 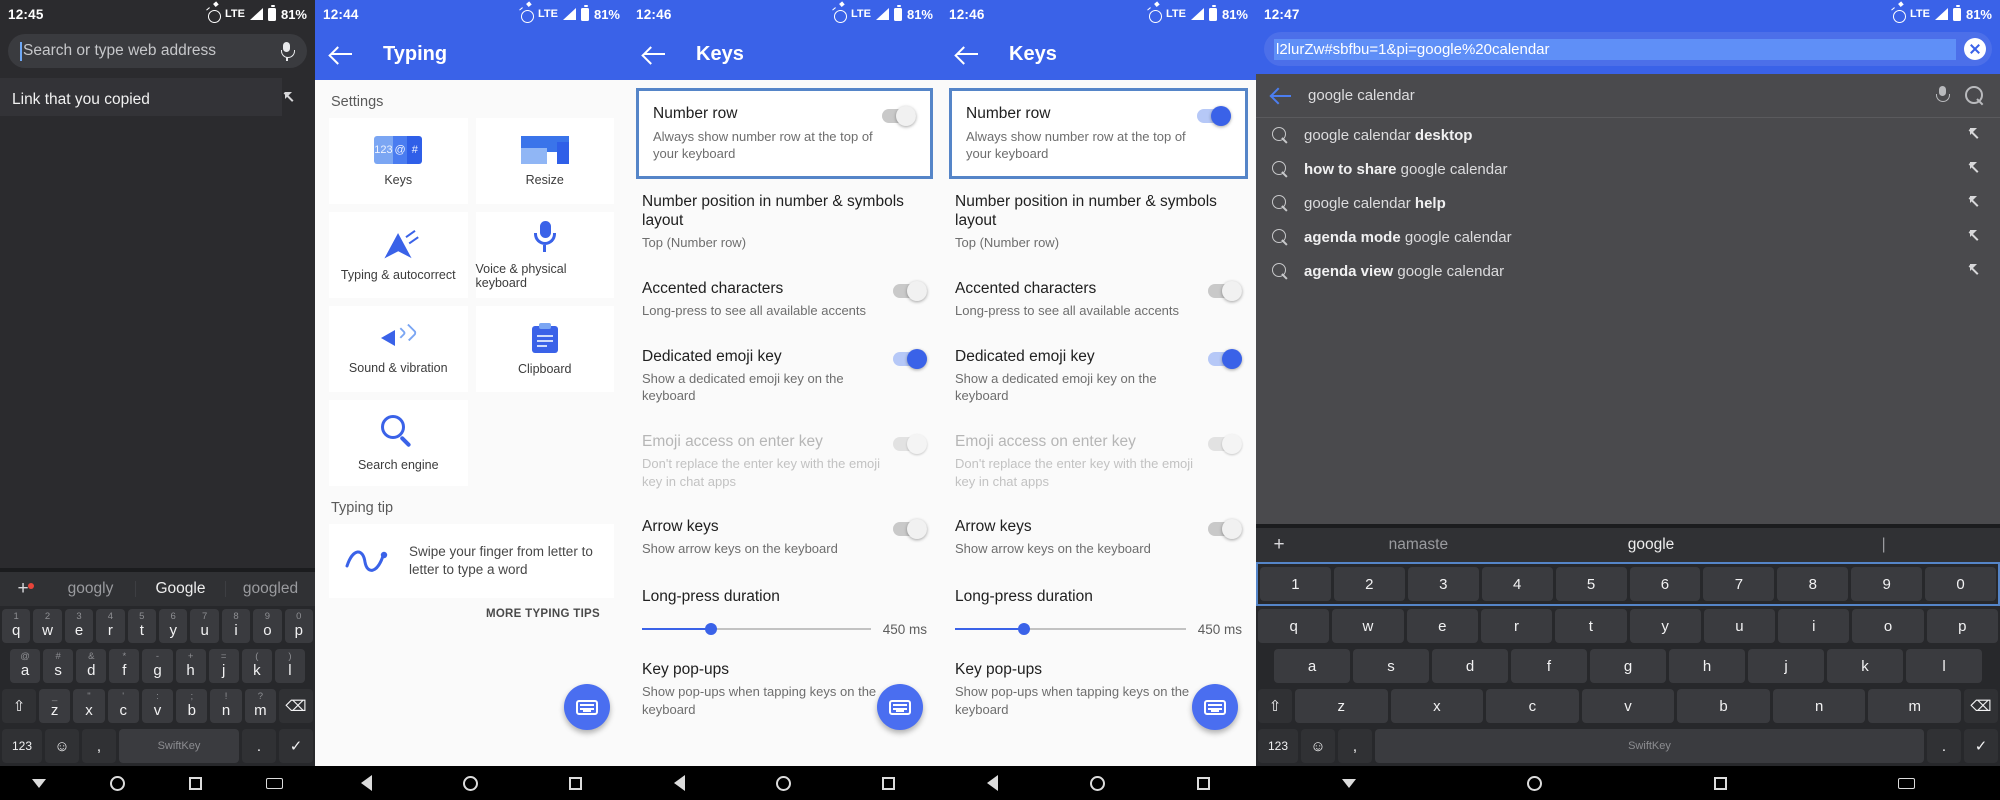 What do you see at coordinates (1516, 626) in the screenshot?
I see `key-r: r` at bounding box center [1516, 626].